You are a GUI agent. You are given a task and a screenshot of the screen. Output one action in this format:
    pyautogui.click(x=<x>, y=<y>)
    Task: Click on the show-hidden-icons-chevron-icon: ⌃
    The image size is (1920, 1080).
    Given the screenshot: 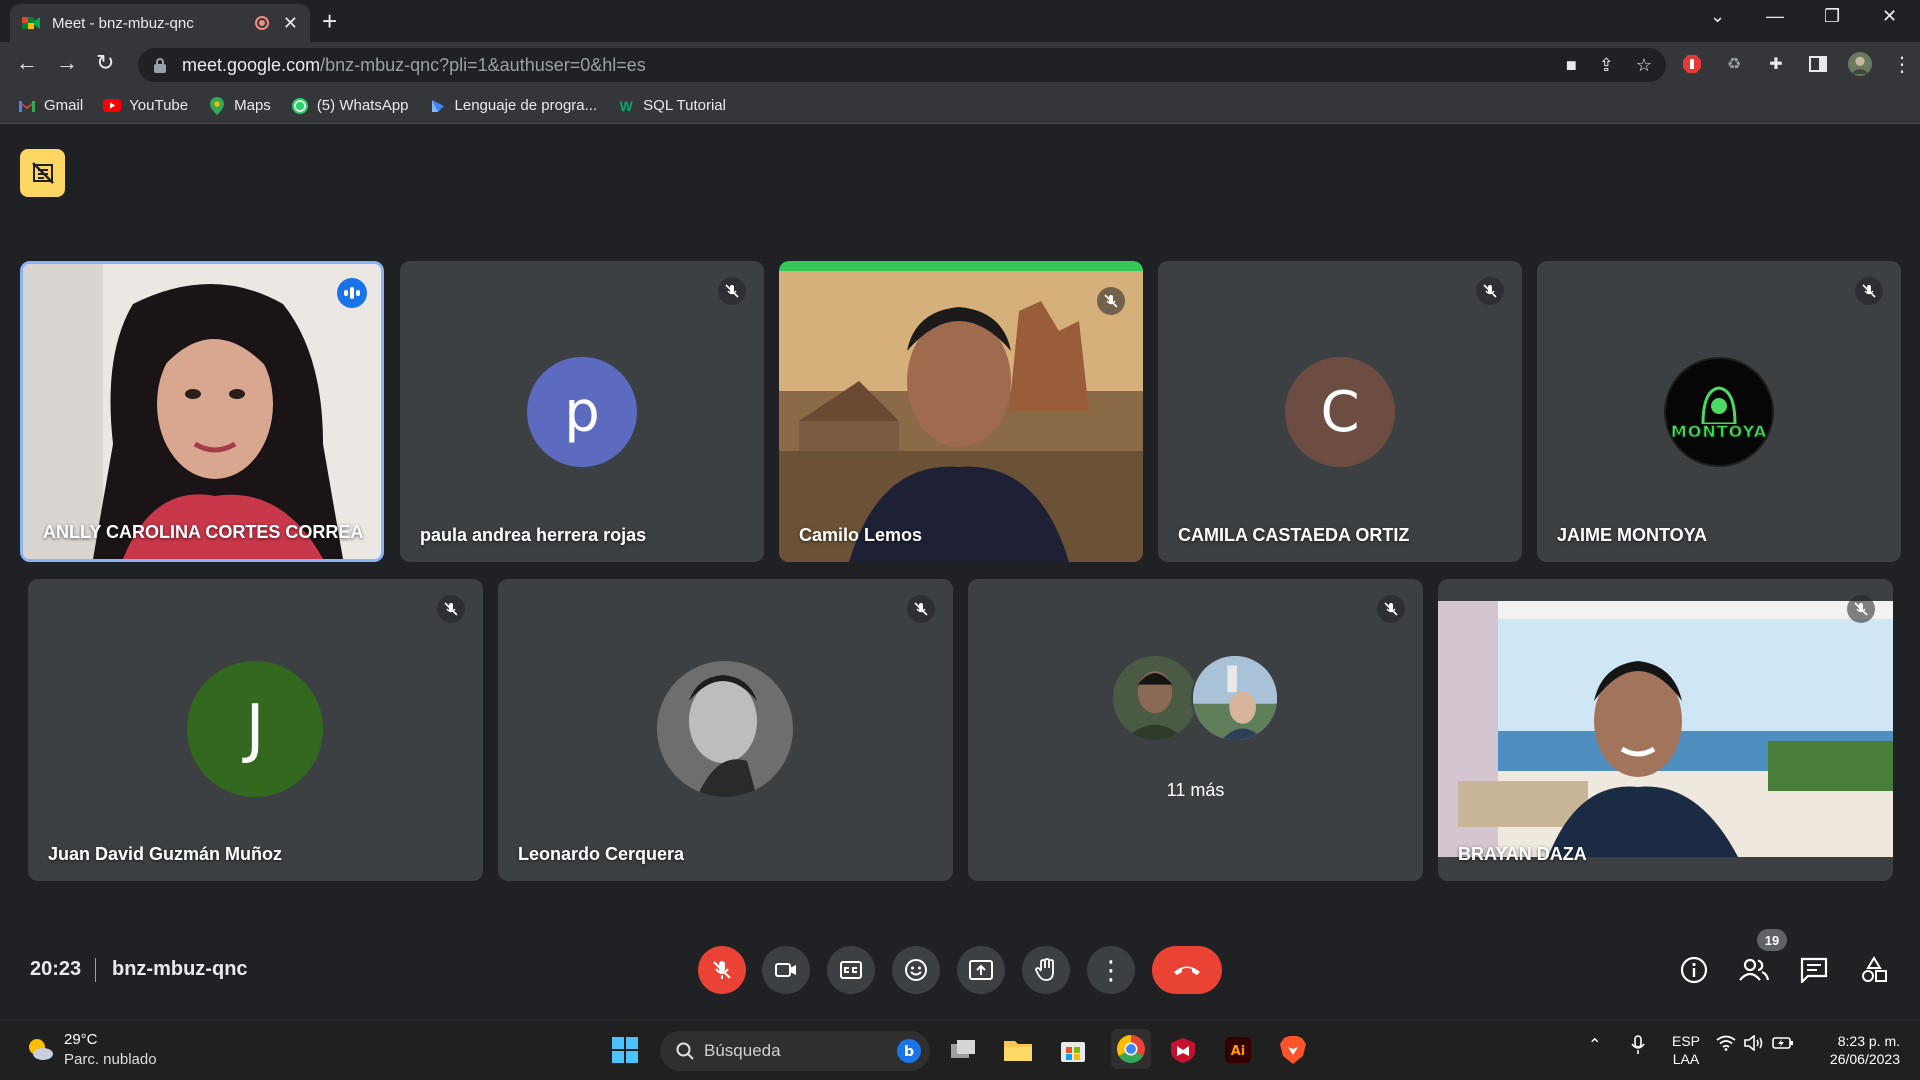 What is the action you would take?
    pyautogui.click(x=1594, y=1045)
    